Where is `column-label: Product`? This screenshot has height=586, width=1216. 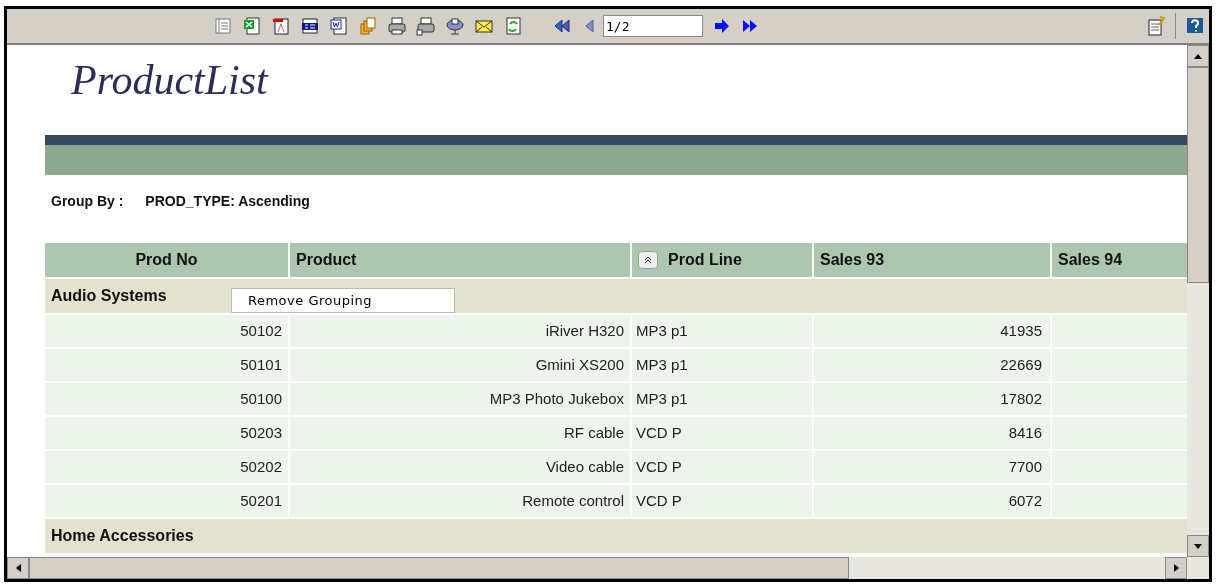 column-label: Product is located at coordinates (326, 260).